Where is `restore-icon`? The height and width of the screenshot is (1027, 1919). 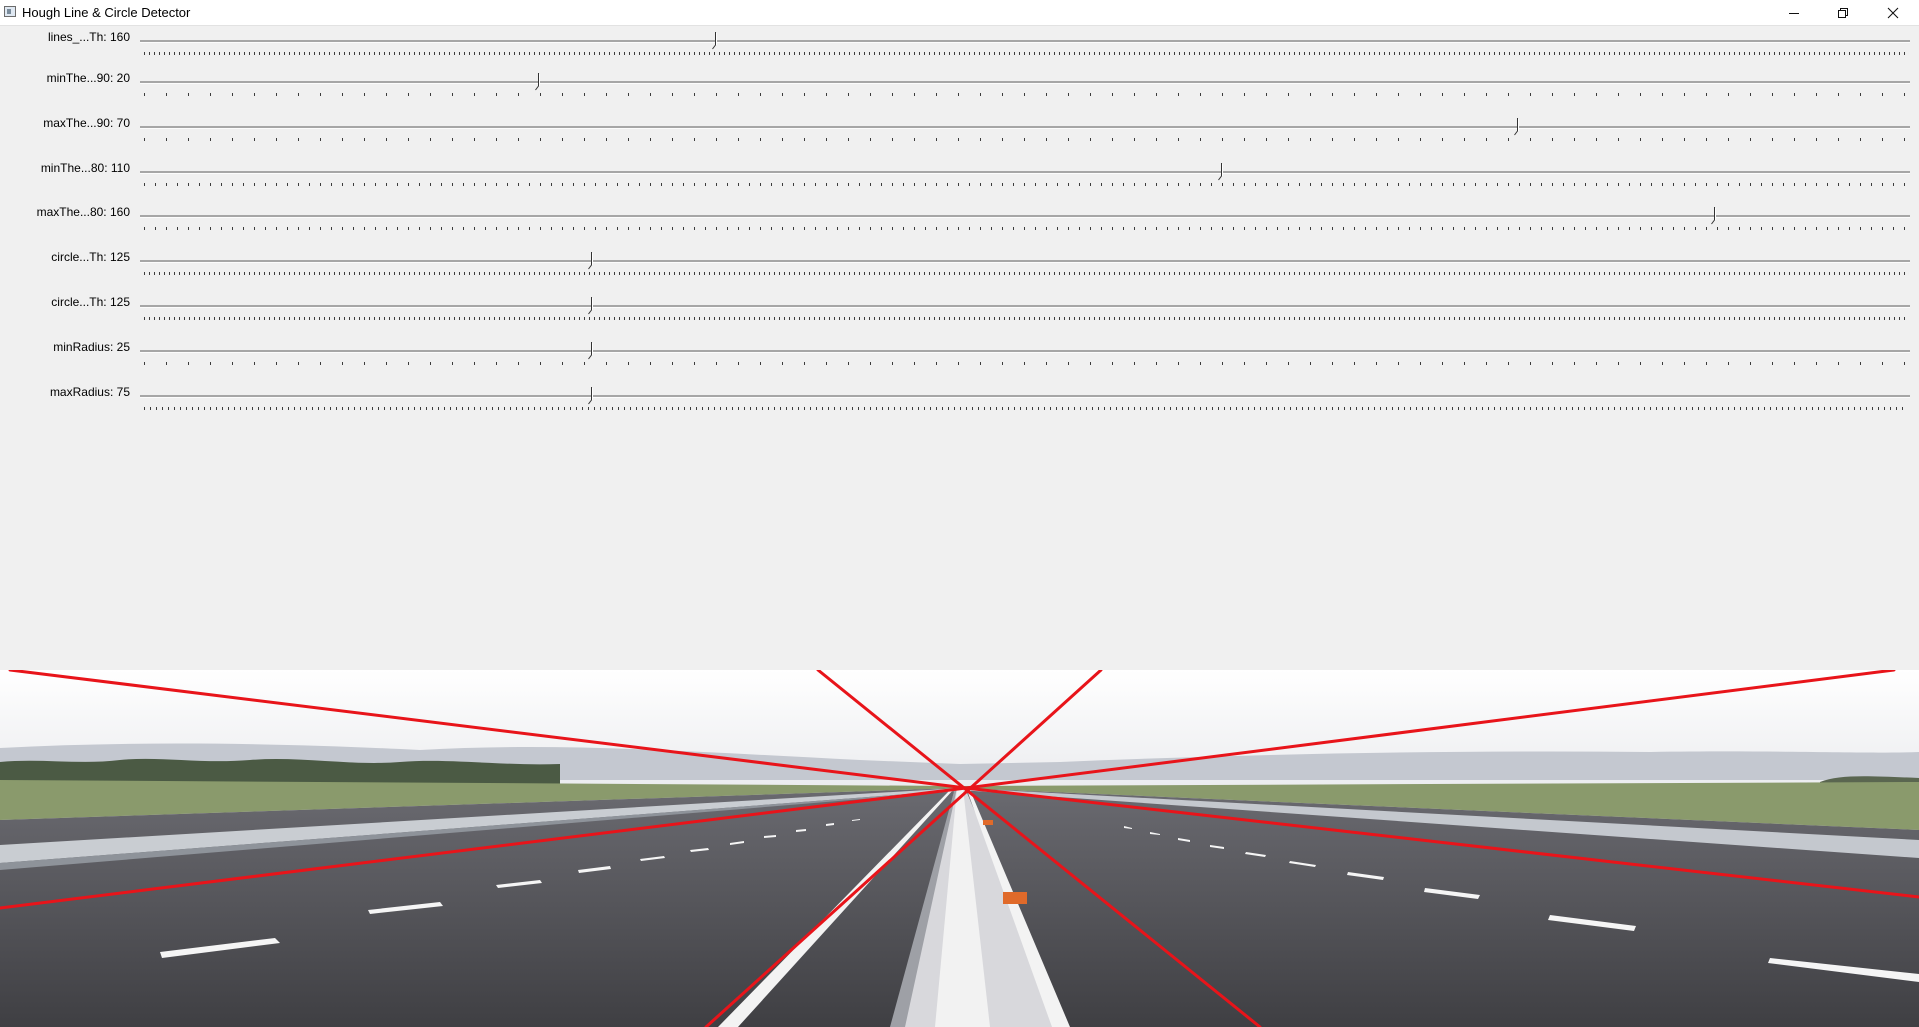 restore-icon is located at coordinates (1843, 12).